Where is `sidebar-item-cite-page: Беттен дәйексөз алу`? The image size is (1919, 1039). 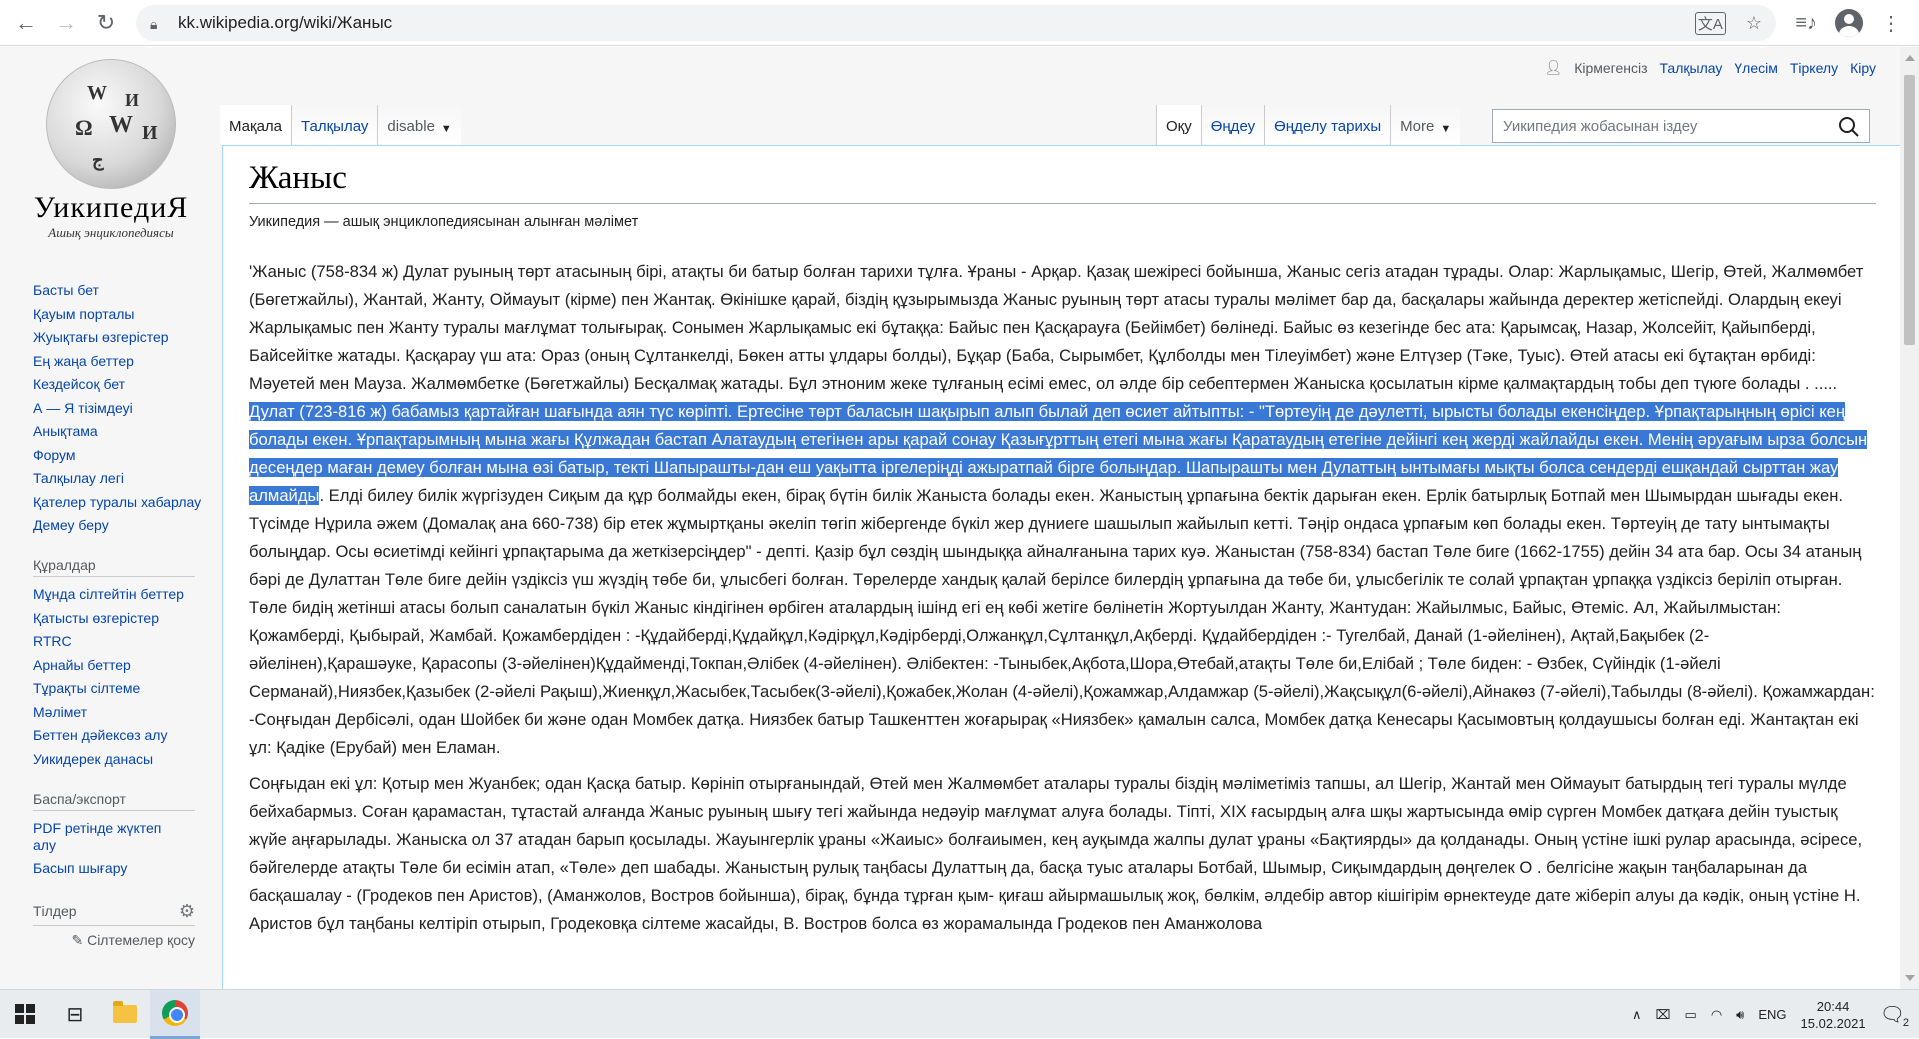 sidebar-item-cite-page: Беттен дәйексөз алу is located at coordinates (118, 736).